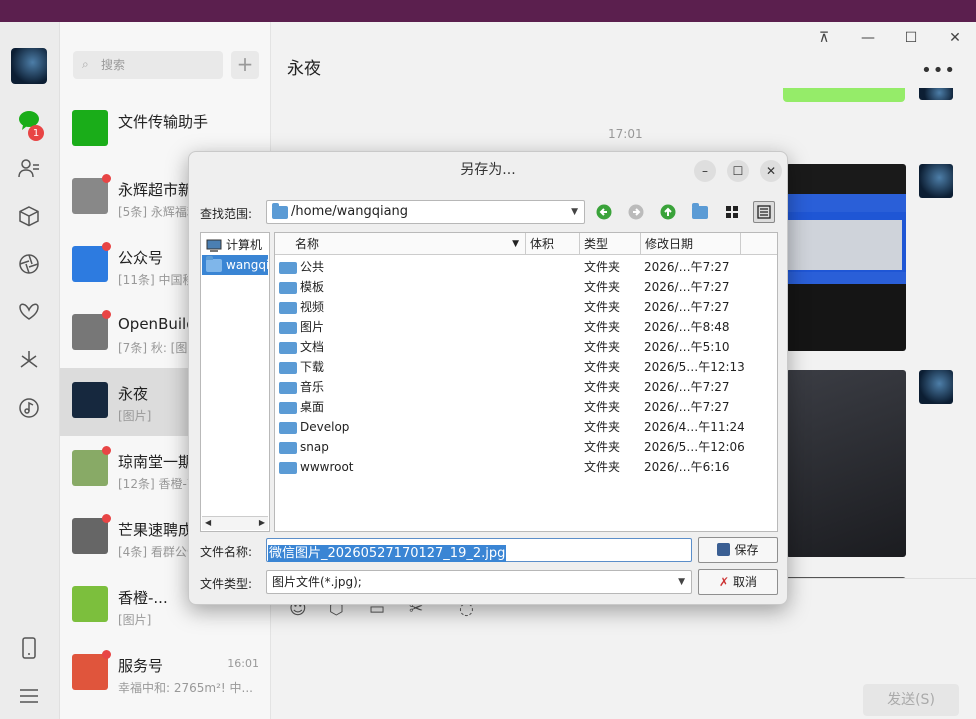 Image resolution: width=976 pixels, height=719 pixels. What do you see at coordinates (29, 168) in the screenshot?
I see `contacts-icon` at bounding box center [29, 168].